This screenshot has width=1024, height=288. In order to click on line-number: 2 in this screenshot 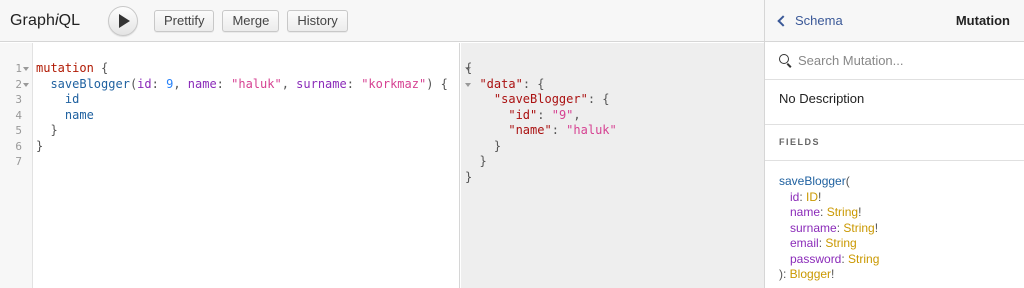, I will do `click(18, 84)`.